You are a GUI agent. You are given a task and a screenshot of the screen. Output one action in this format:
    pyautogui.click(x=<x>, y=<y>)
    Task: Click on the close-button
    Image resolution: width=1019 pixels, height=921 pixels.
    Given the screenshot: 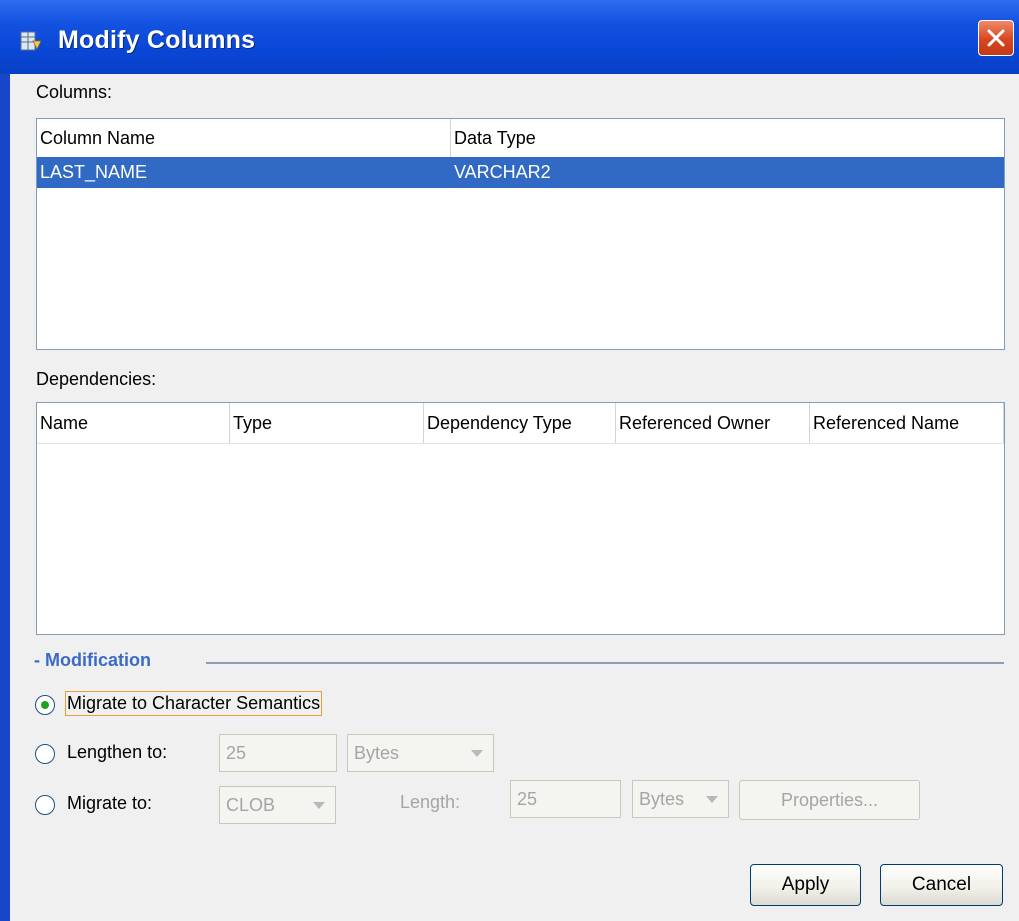 What is the action you would take?
    pyautogui.click(x=996, y=38)
    